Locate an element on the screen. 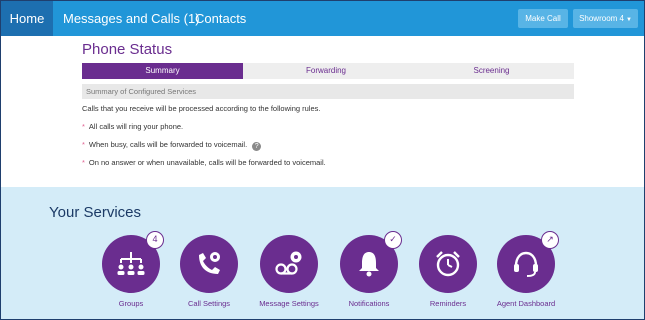 Image resolution: width=645 pixels, height=320 pixels. make-call-label: Make Call is located at coordinates (543, 18).